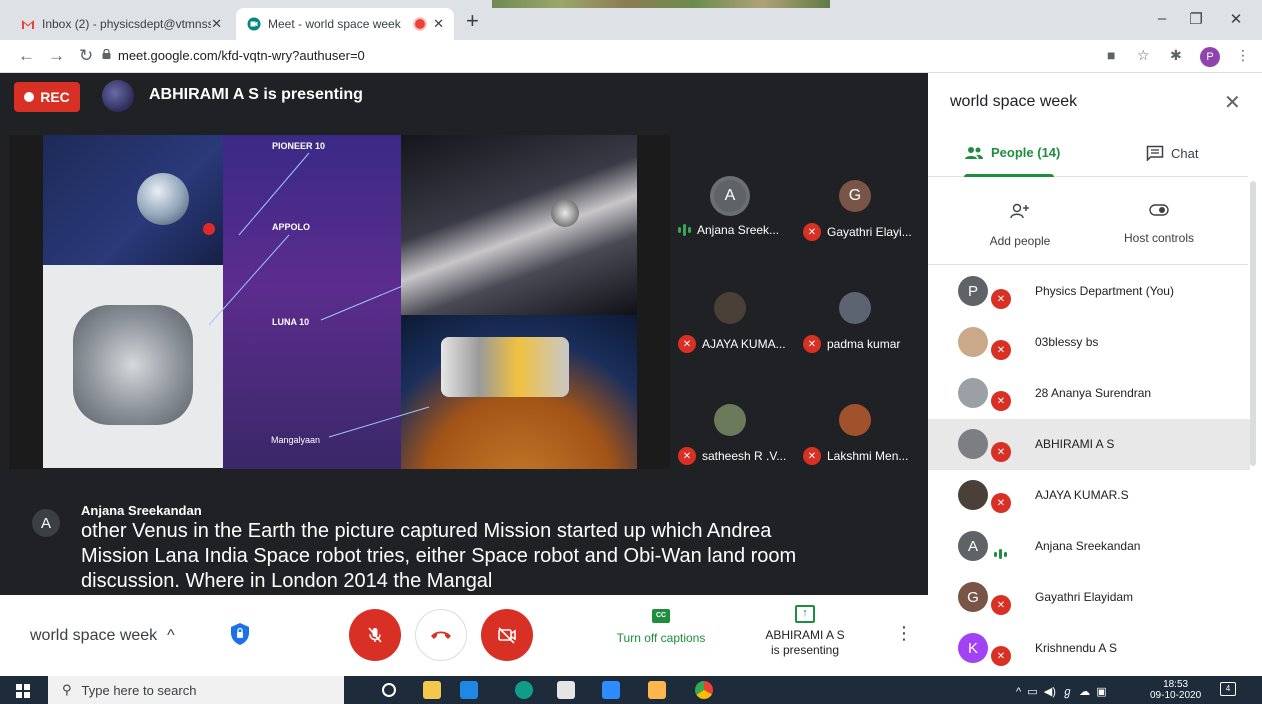  What do you see at coordinates (420, 24) in the screenshot?
I see `recording-indicator-icon` at bounding box center [420, 24].